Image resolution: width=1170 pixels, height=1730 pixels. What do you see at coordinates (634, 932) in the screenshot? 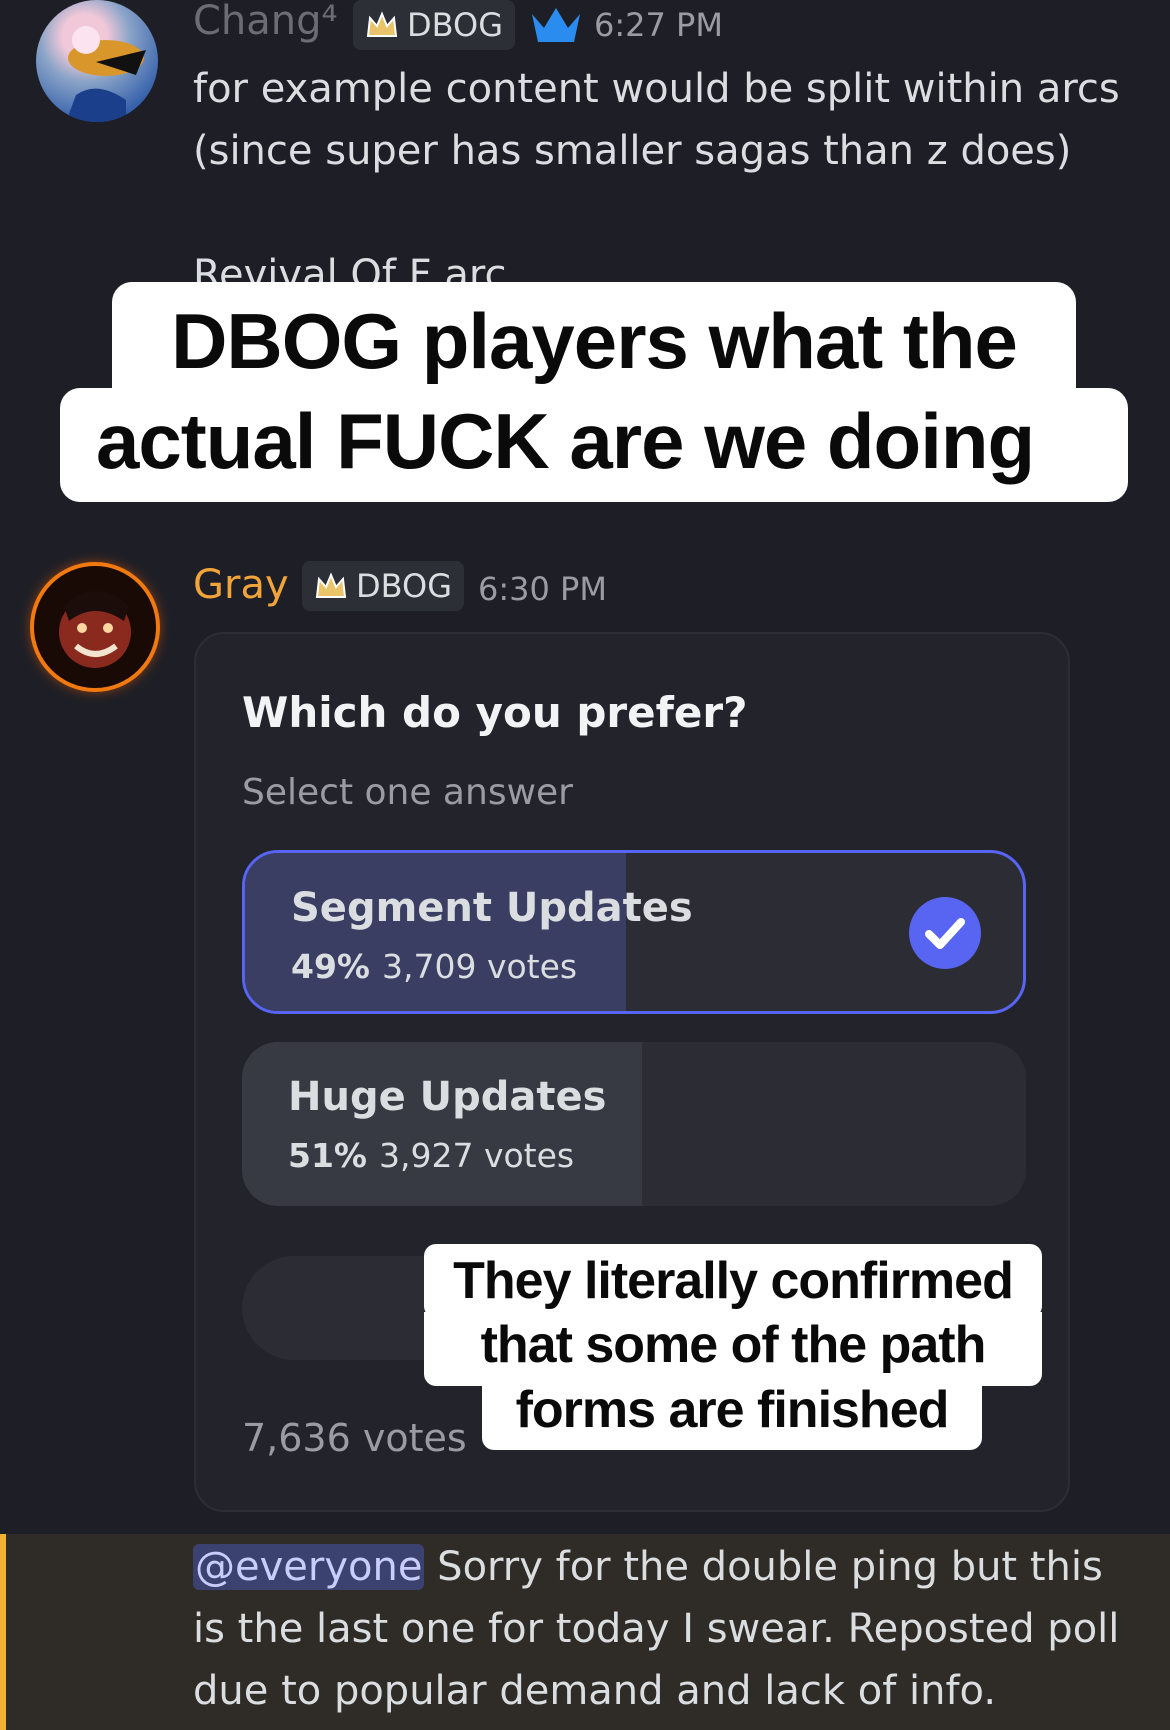
I see `poll-option-segment-updates: Segment Updates 49% 3,709 votes` at bounding box center [634, 932].